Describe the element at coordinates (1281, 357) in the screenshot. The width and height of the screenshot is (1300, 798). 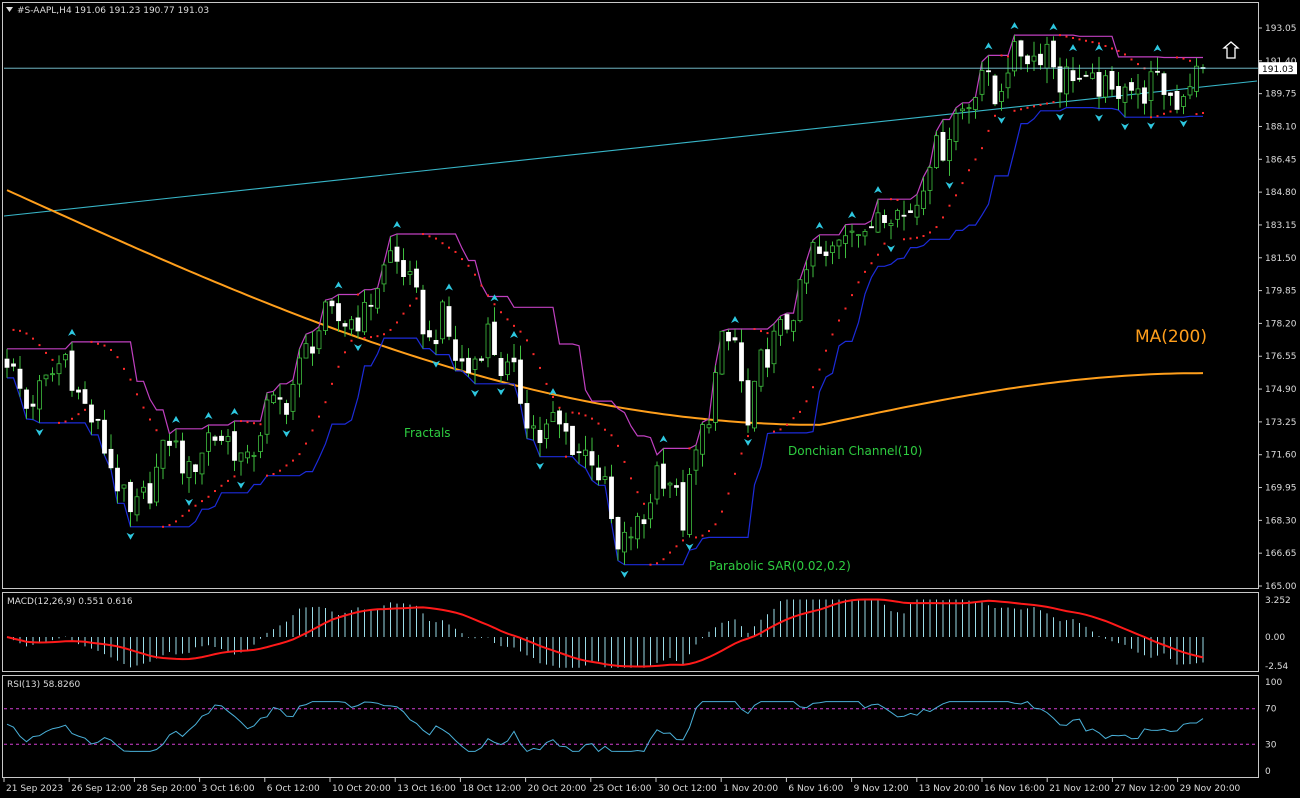
I see `price-tick-label: 176.55` at that location.